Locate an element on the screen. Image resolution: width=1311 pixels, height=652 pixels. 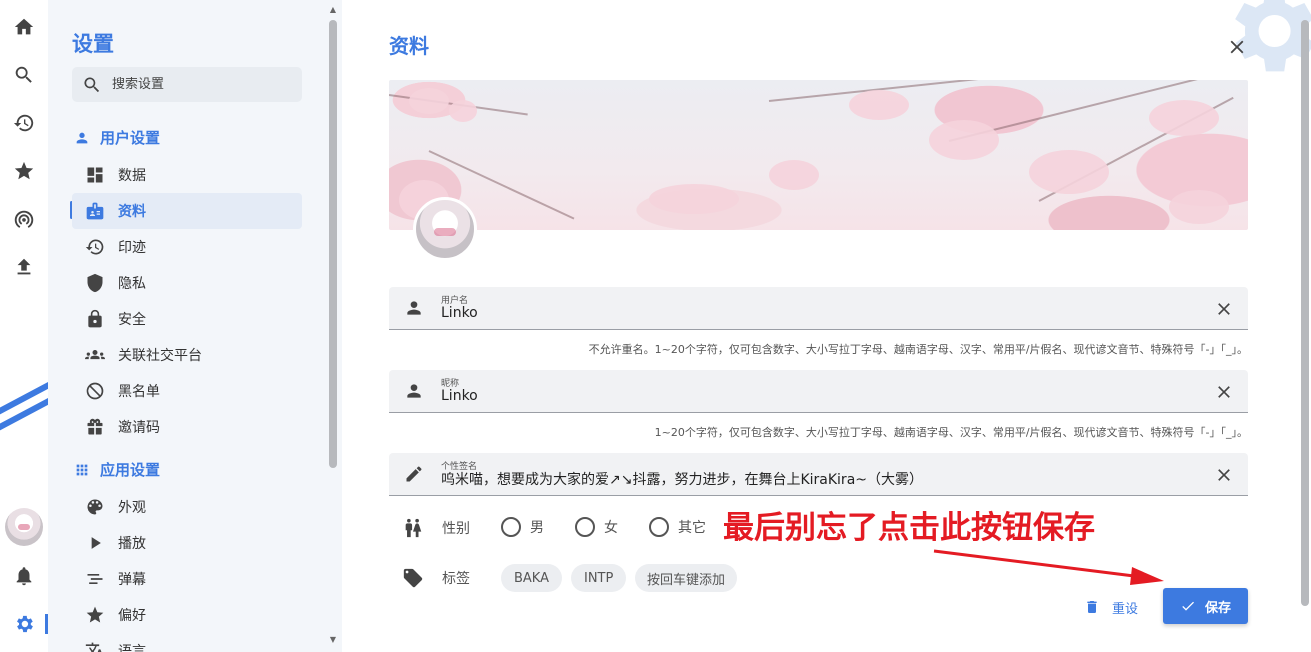
gender-label: 性别 is located at coordinates (456, 529).